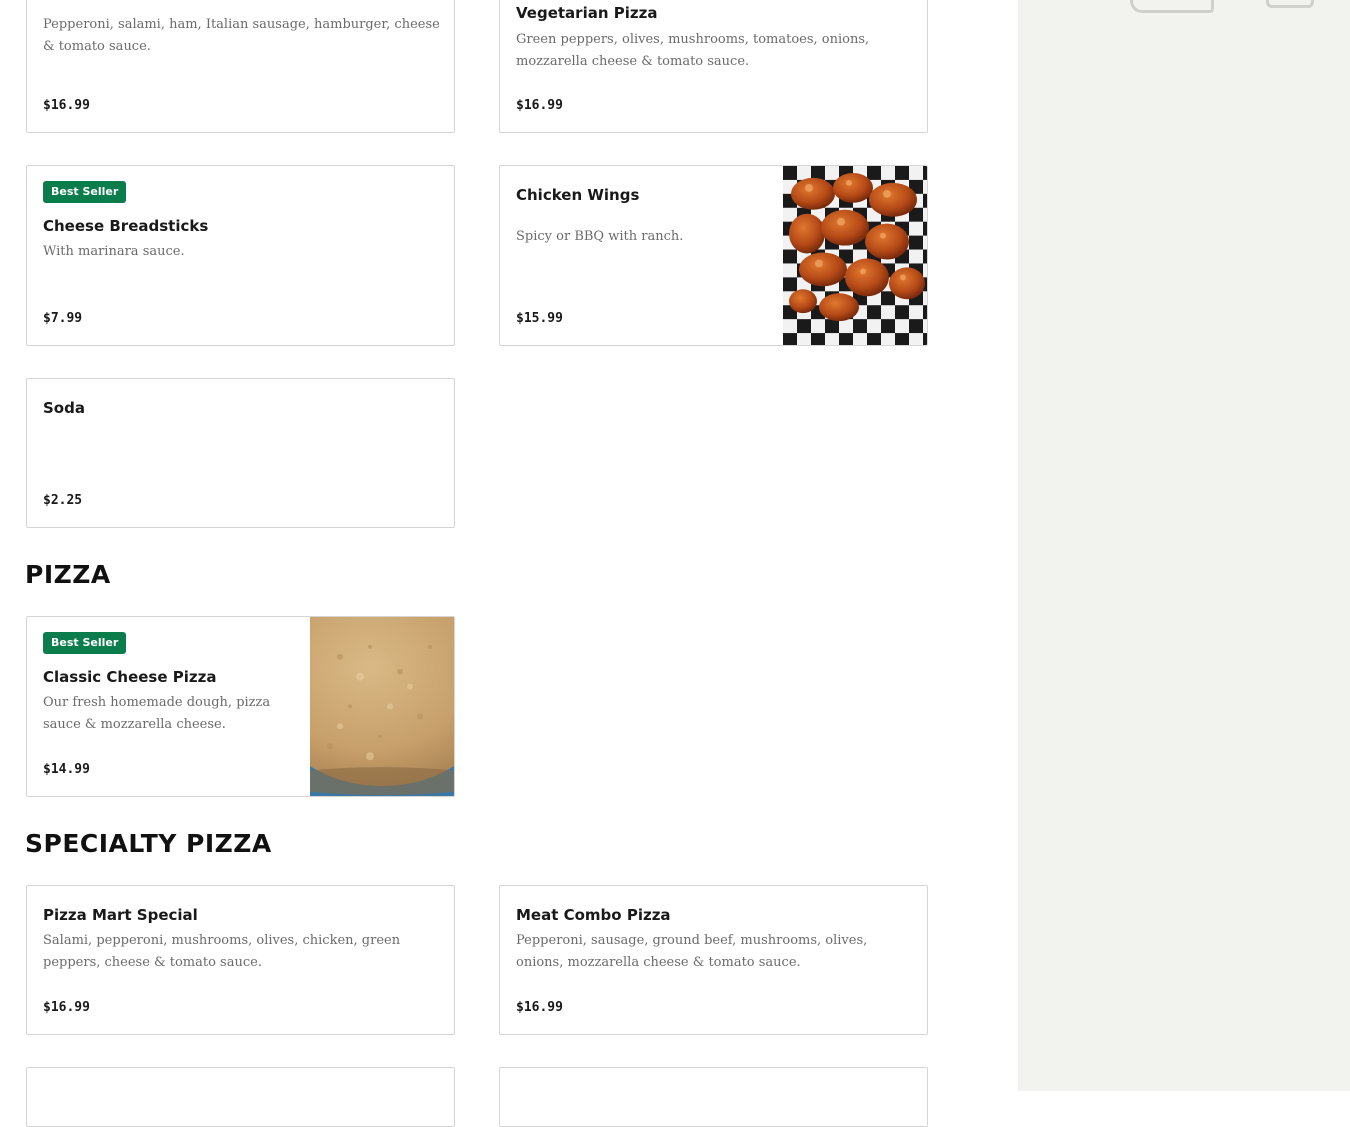  I want to click on item-name: Vegetarian Pizza, so click(587, 13).